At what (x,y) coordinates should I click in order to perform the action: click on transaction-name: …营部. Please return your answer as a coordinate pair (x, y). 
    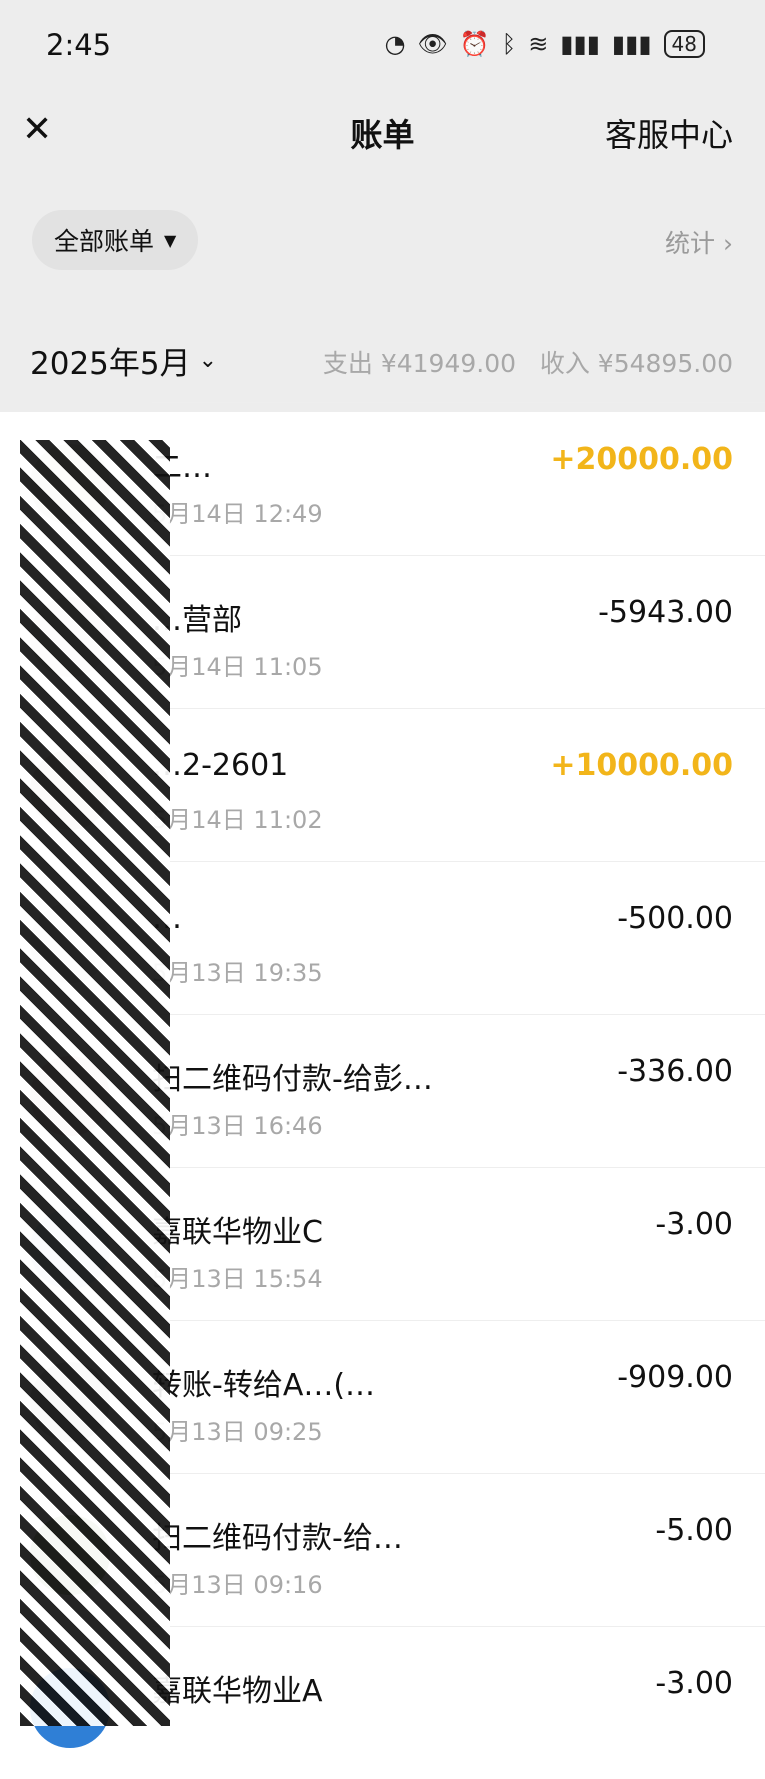
    Looking at the image, I should click on (197, 620).